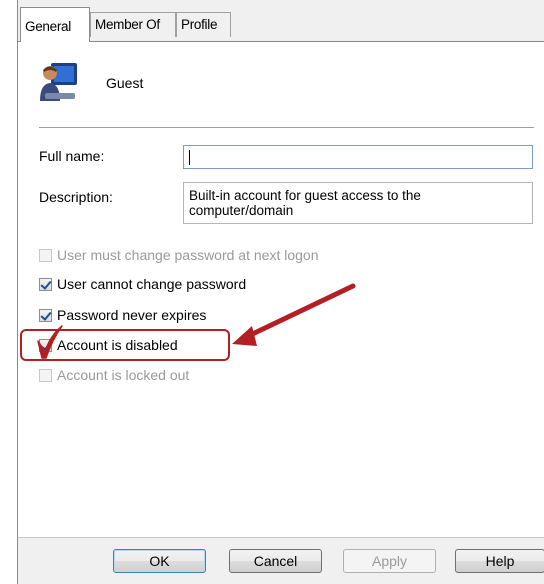 The height and width of the screenshot is (584, 544). I want to click on tab-general: General, so click(55, 24).